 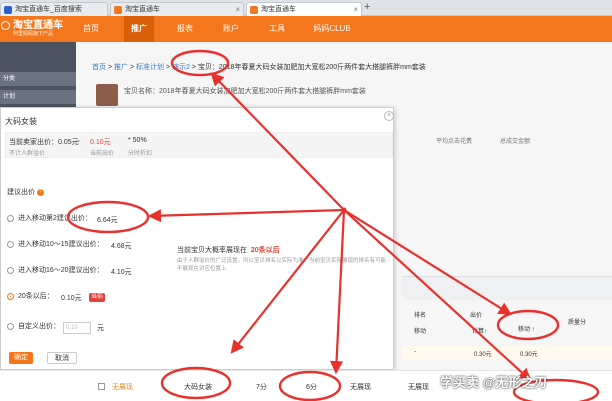 What do you see at coordinates (415, 352) in the screenshot?
I see `row-rank: -` at bounding box center [415, 352].